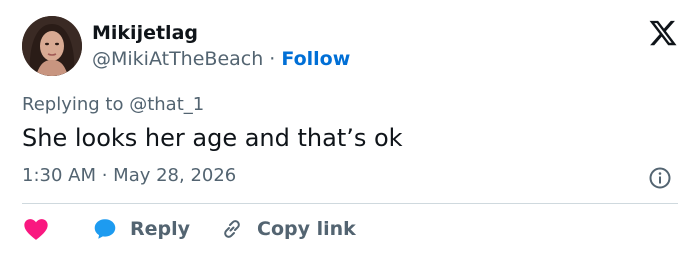  What do you see at coordinates (212, 138) in the screenshot?
I see `tweet-text: She looks her age and that’s ok` at bounding box center [212, 138].